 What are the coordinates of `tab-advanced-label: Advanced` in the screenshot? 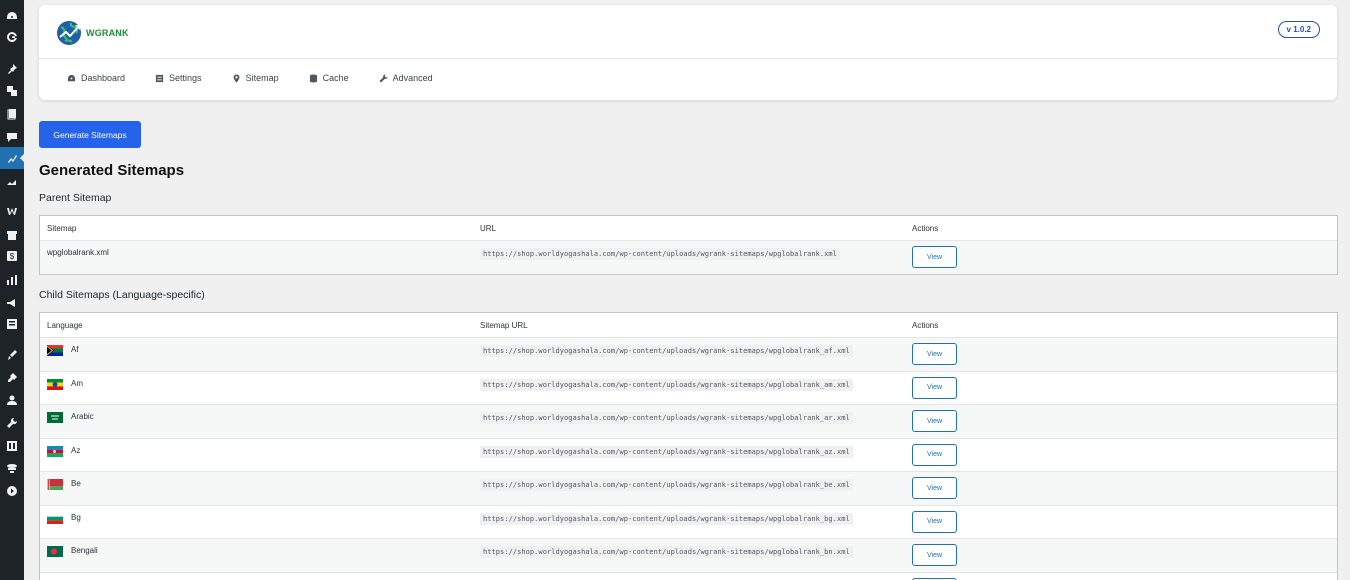 It's located at (412, 78).